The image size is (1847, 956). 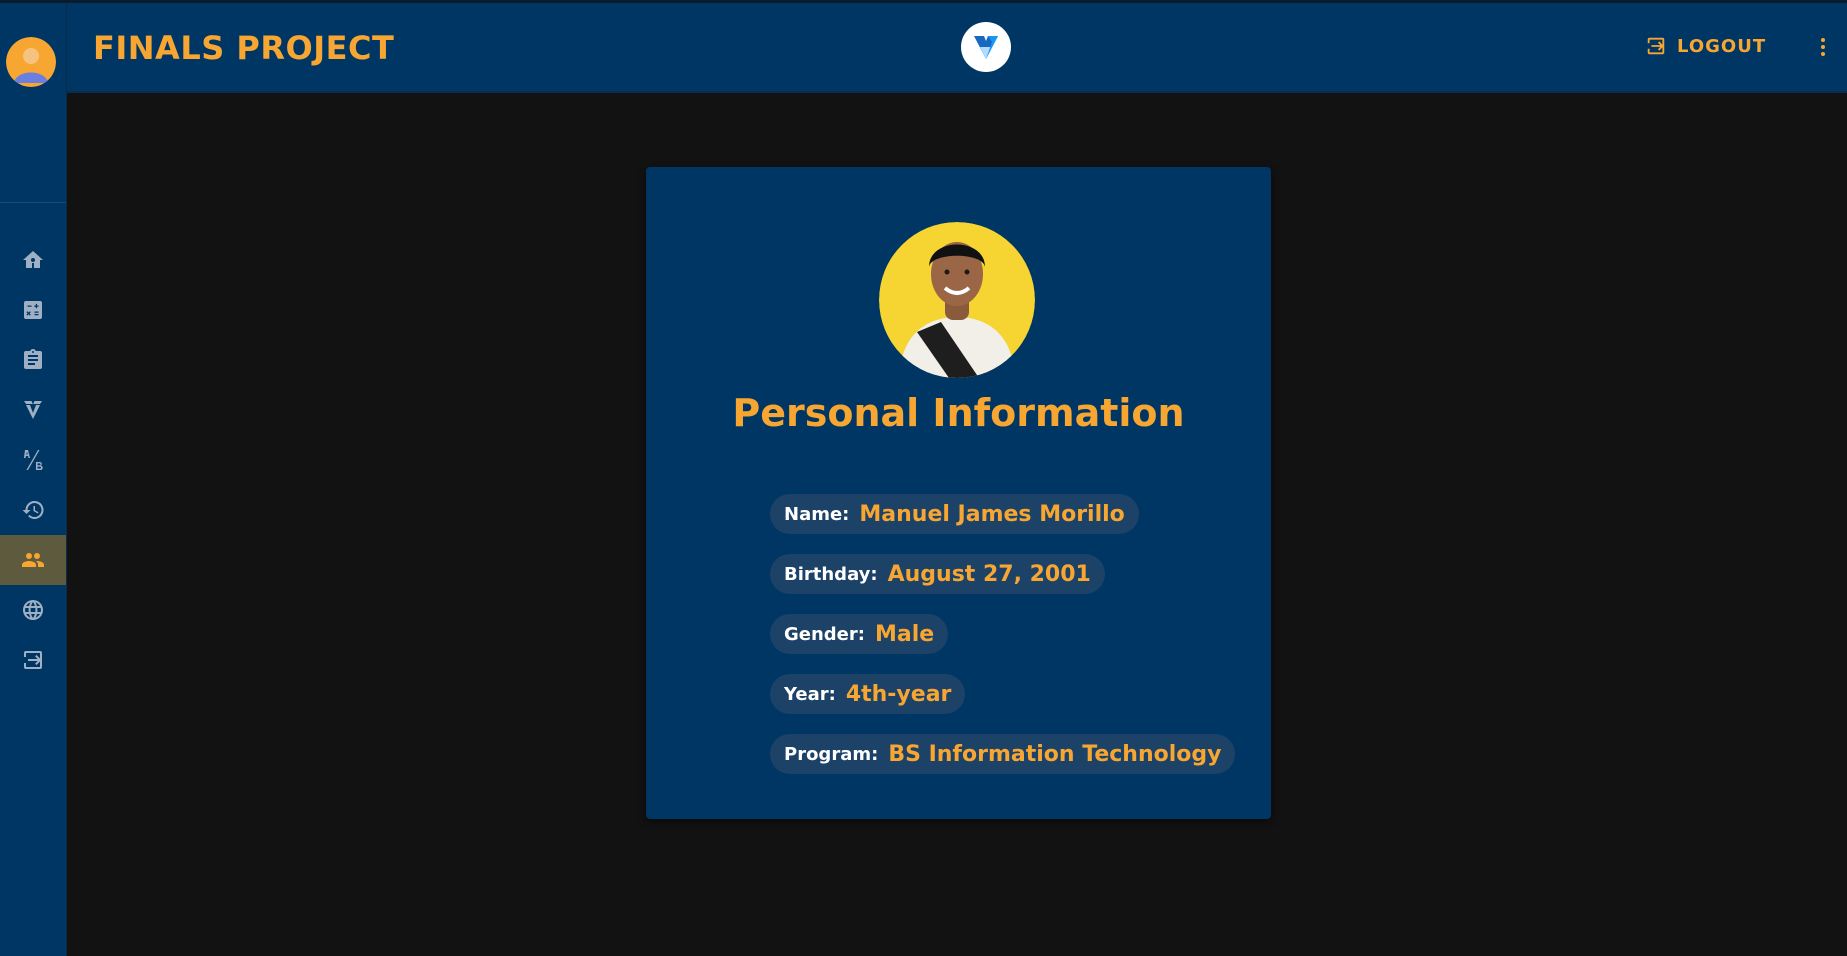 I want to click on more-menu-button, so click(x=1823, y=47).